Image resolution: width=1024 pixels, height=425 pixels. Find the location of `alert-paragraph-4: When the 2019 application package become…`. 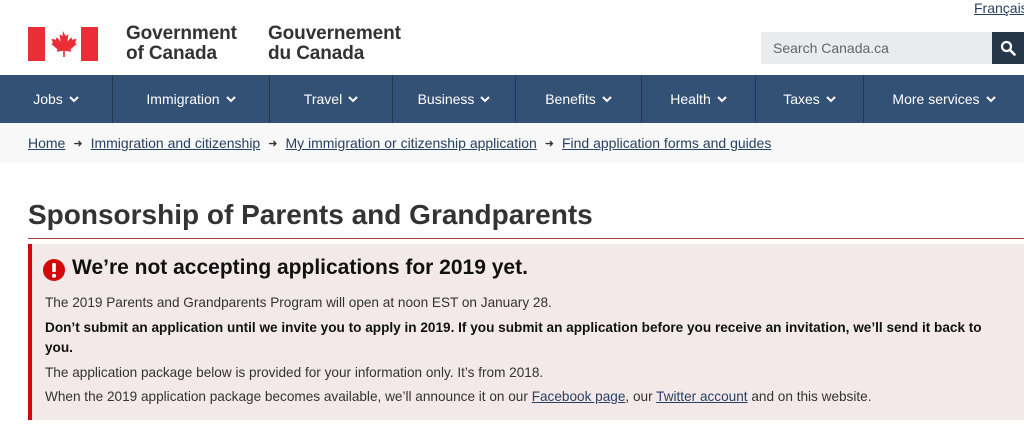

alert-paragraph-4: When the 2019 application package become… is located at coordinates (458, 397).